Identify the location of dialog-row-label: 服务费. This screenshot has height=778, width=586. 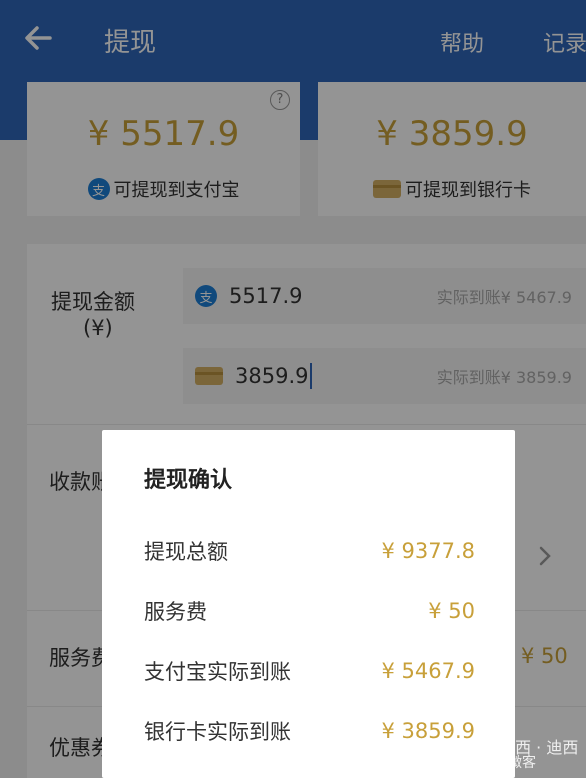
(175, 612).